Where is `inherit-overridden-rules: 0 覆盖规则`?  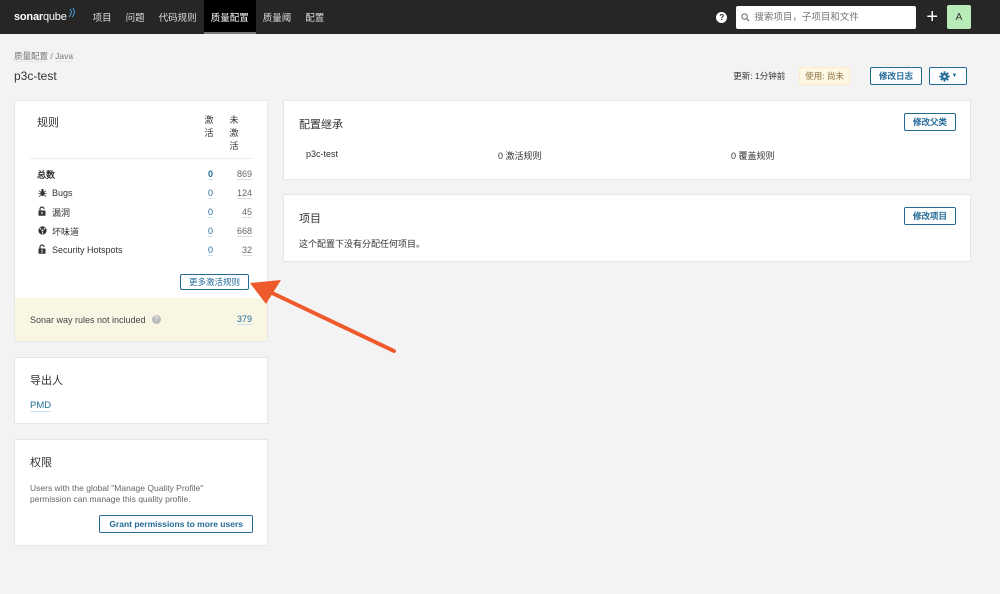
inherit-overridden-rules: 0 覆盖规则 is located at coordinates (753, 156).